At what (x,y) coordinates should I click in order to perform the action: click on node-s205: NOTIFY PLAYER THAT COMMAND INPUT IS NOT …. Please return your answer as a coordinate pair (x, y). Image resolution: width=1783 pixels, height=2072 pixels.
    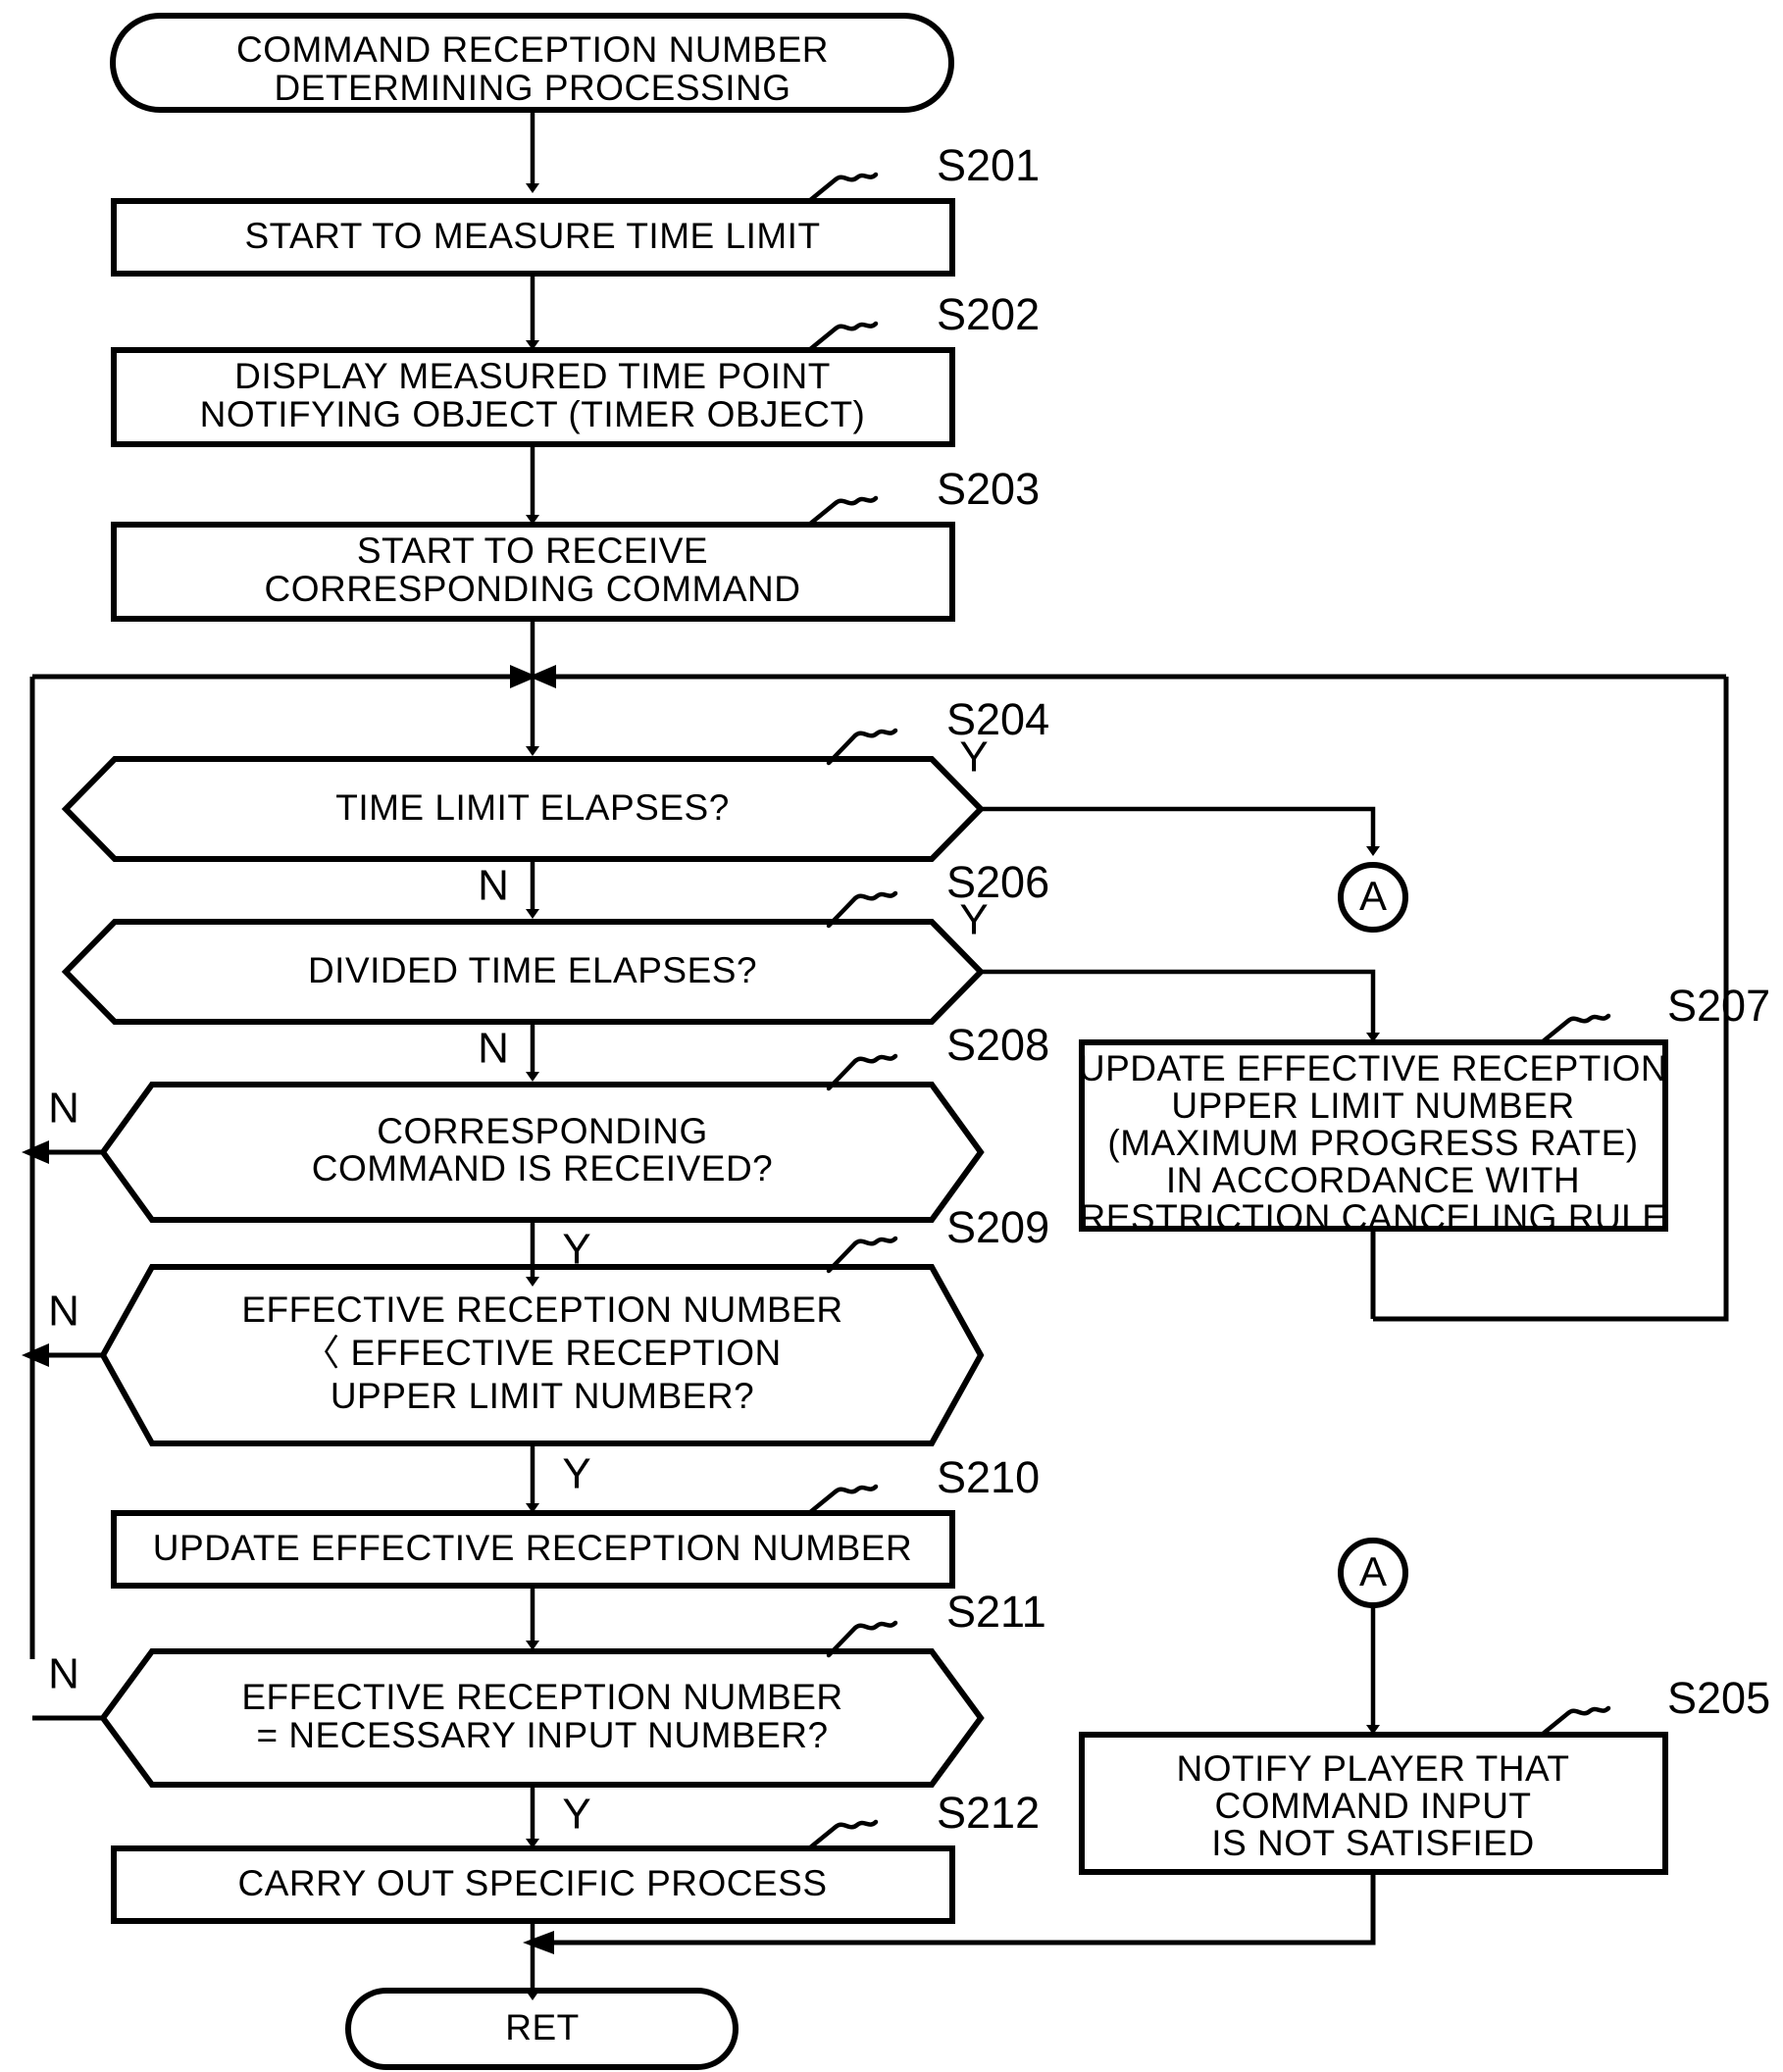
    Looking at the image, I should click on (1373, 1803).